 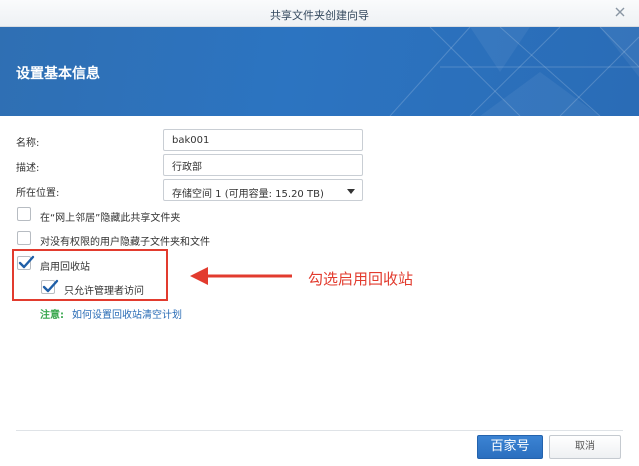 What do you see at coordinates (28, 143) in the screenshot?
I see `name-label: 名称:` at bounding box center [28, 143].